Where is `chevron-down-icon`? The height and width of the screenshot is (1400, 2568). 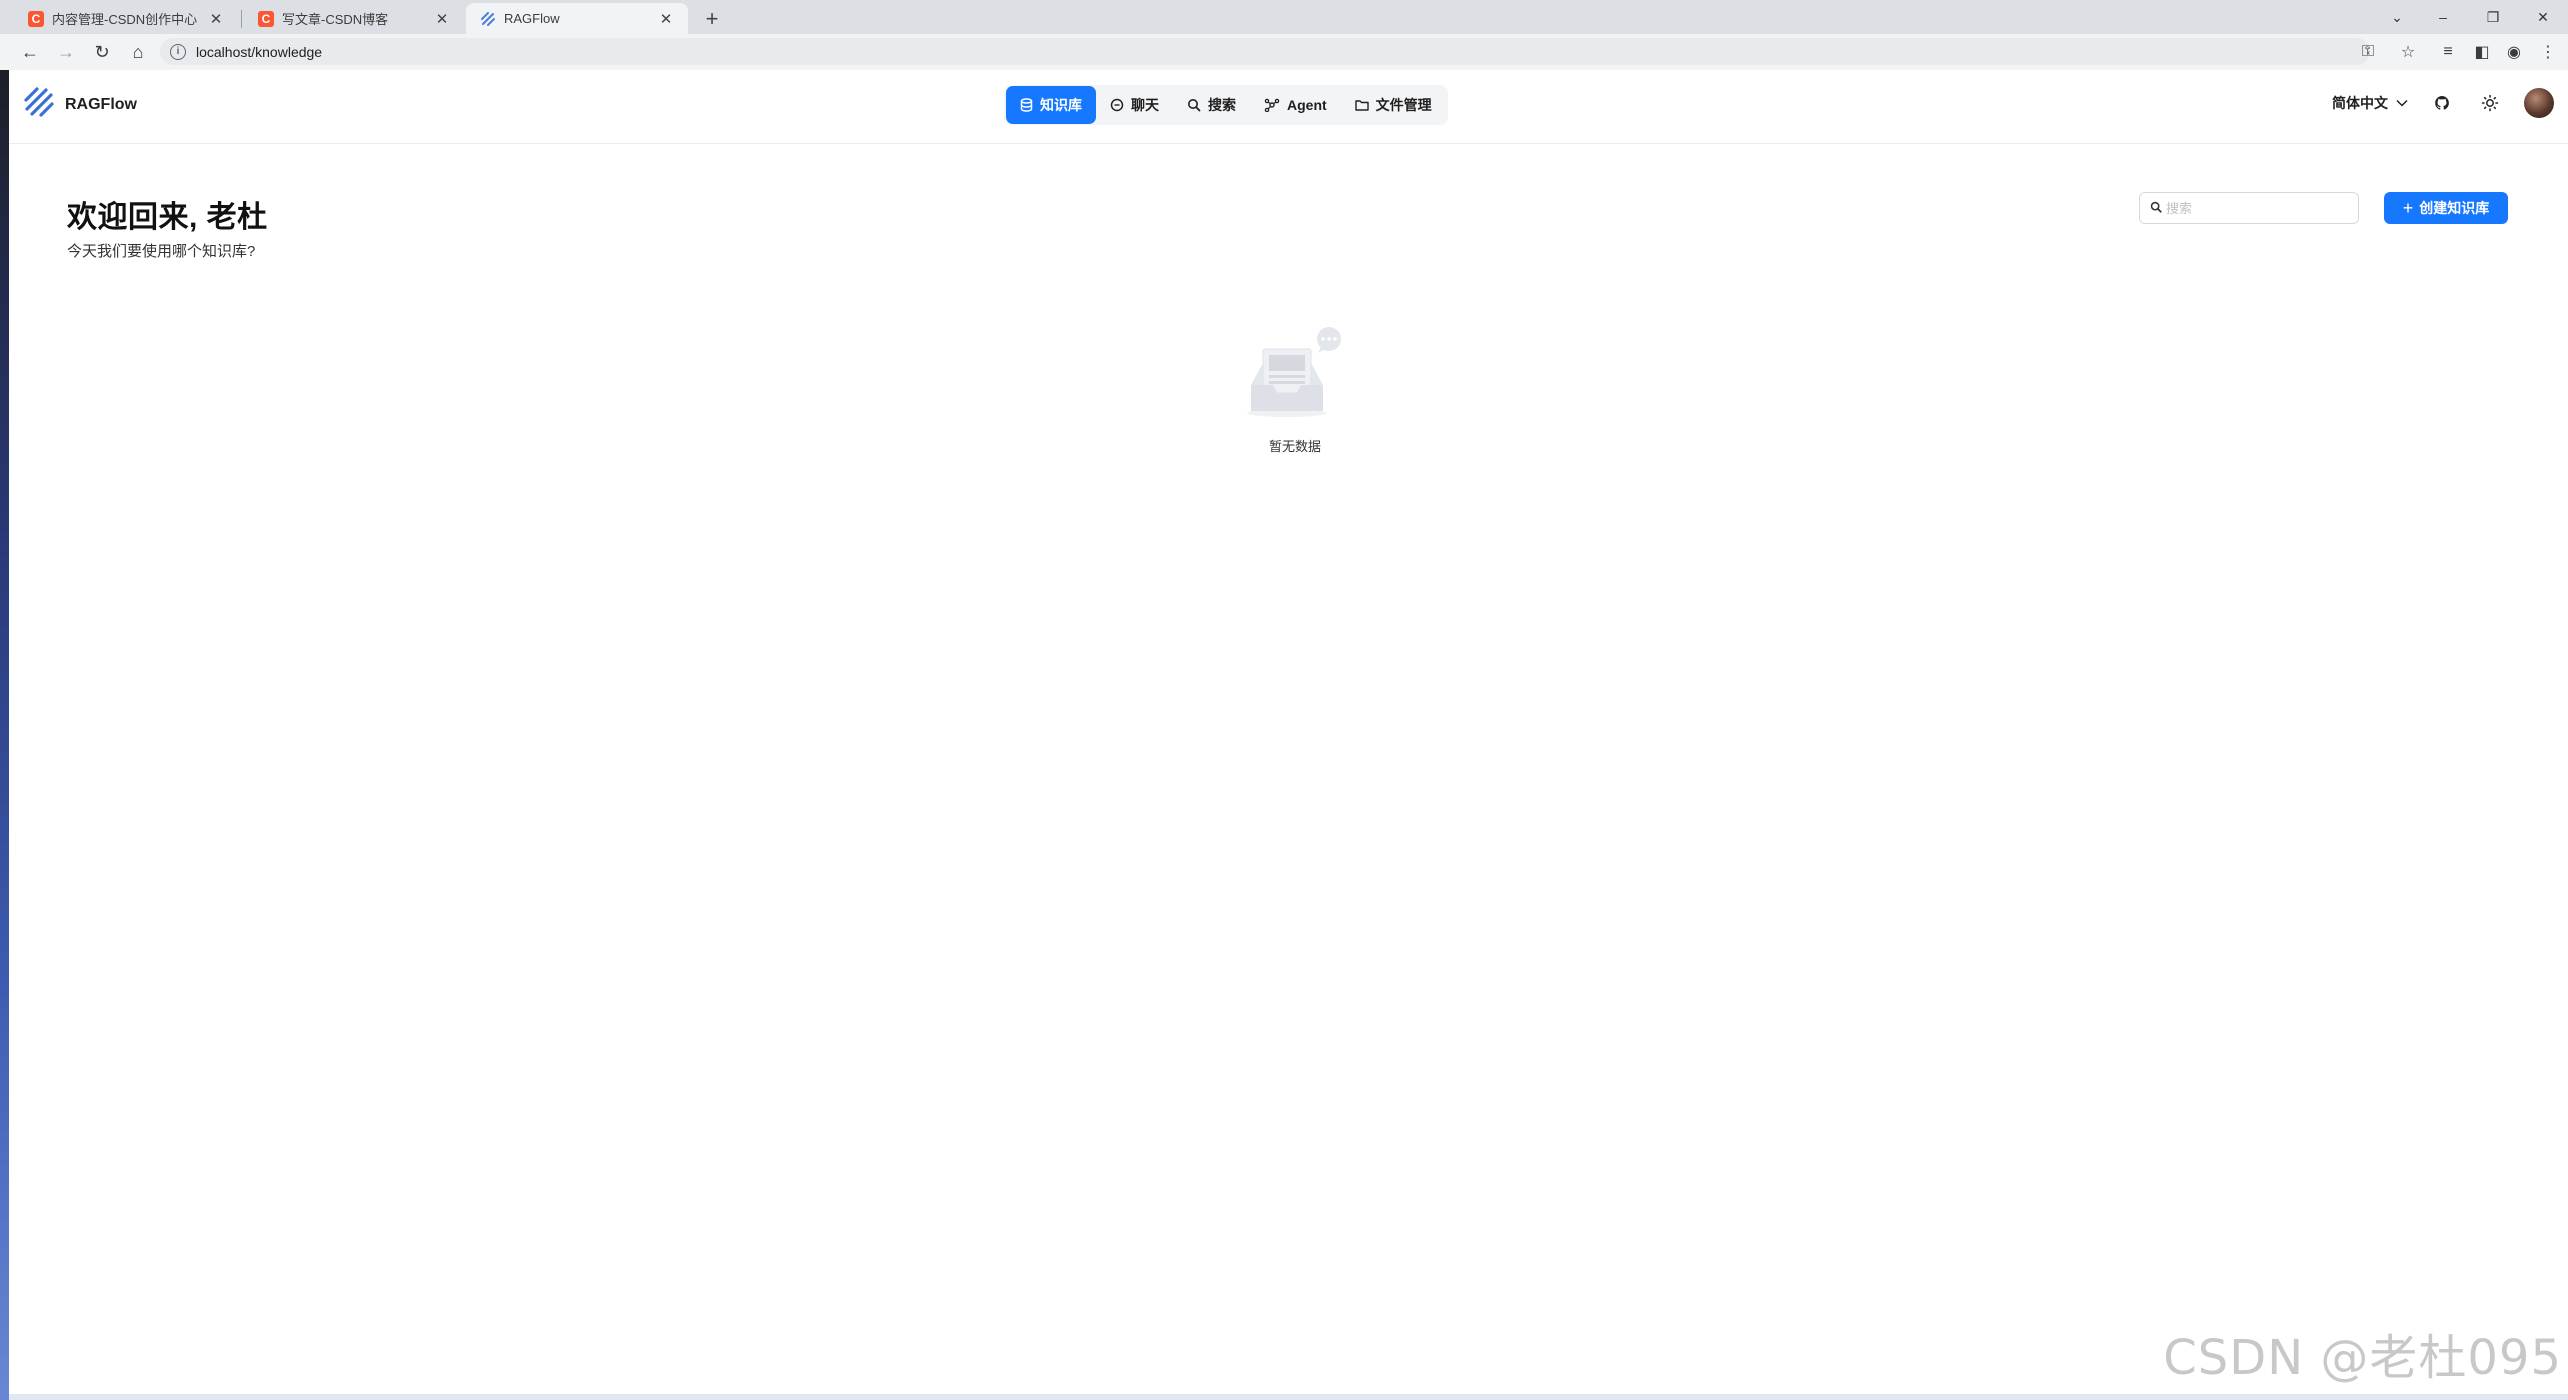
chevron-down-icon is located at coordinates (2402, 103).